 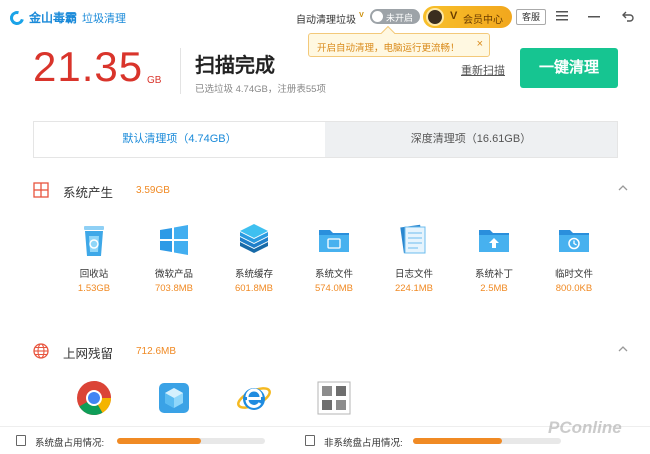 What do you see at coordinates (334, 241) in the screenshot?
I see `folder-icon` at bounding box center [334, 241].